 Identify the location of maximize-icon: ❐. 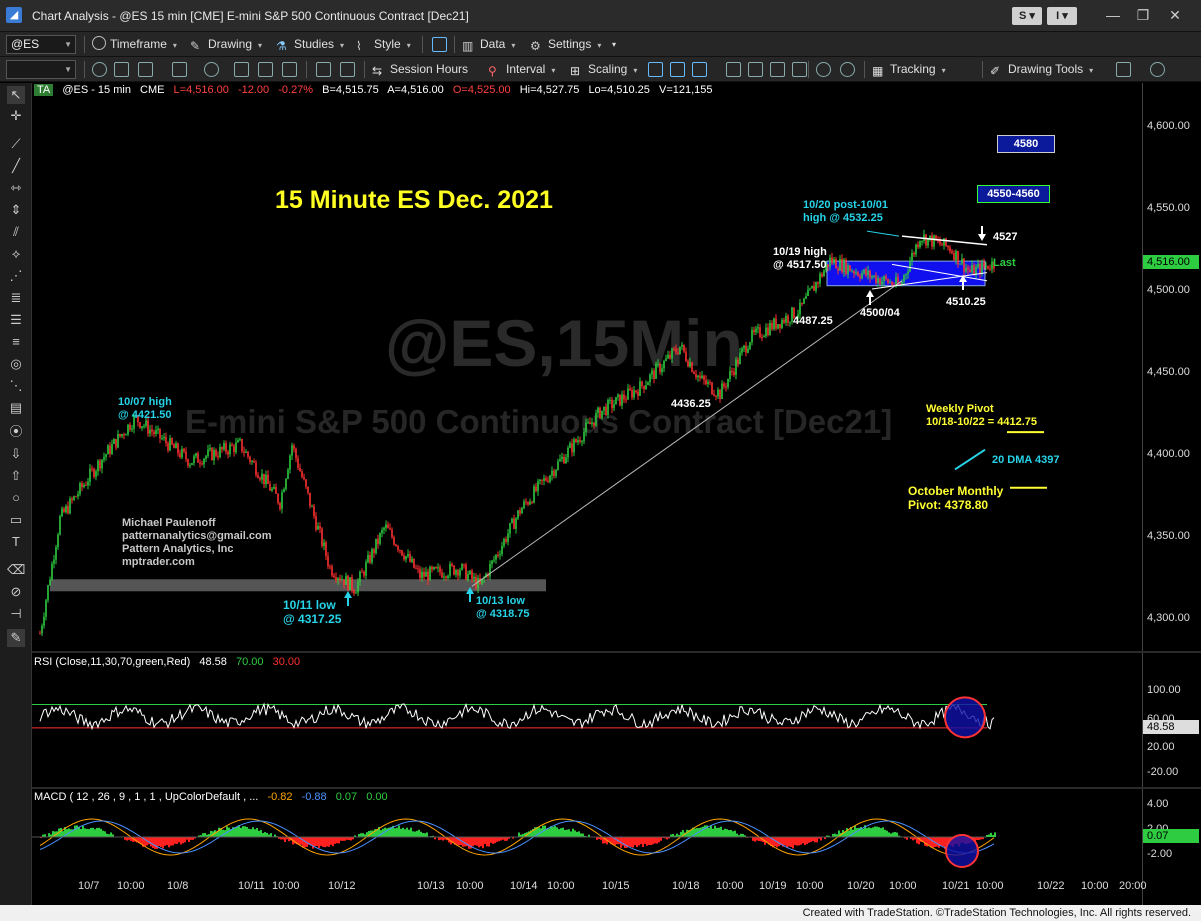
(1143, 15).